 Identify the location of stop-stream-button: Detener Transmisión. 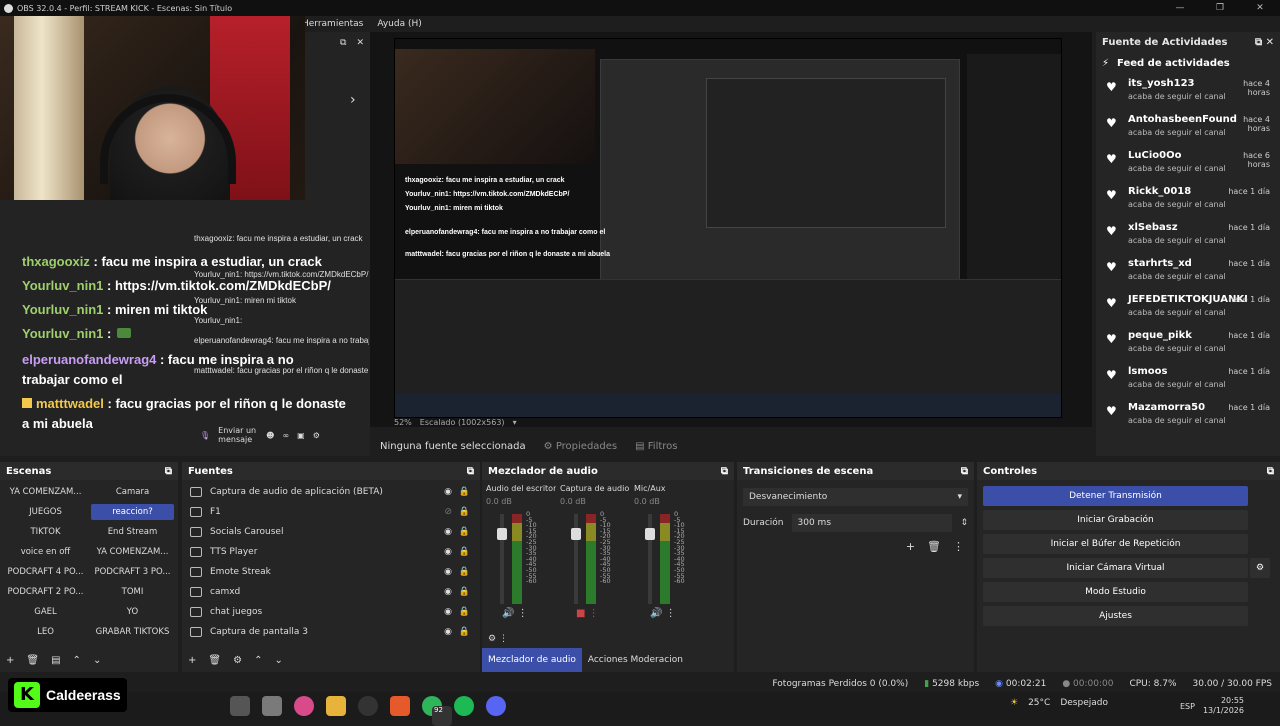
(1115, 496).